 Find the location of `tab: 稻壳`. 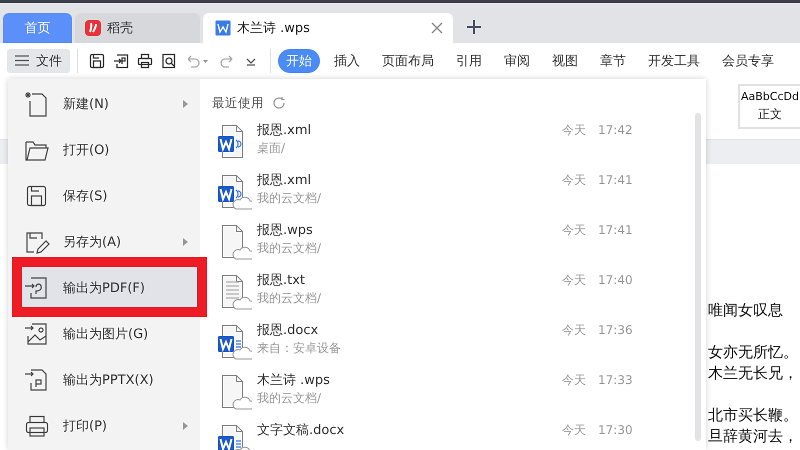

tab: 稻壳 is located at coordinates (137, 28).